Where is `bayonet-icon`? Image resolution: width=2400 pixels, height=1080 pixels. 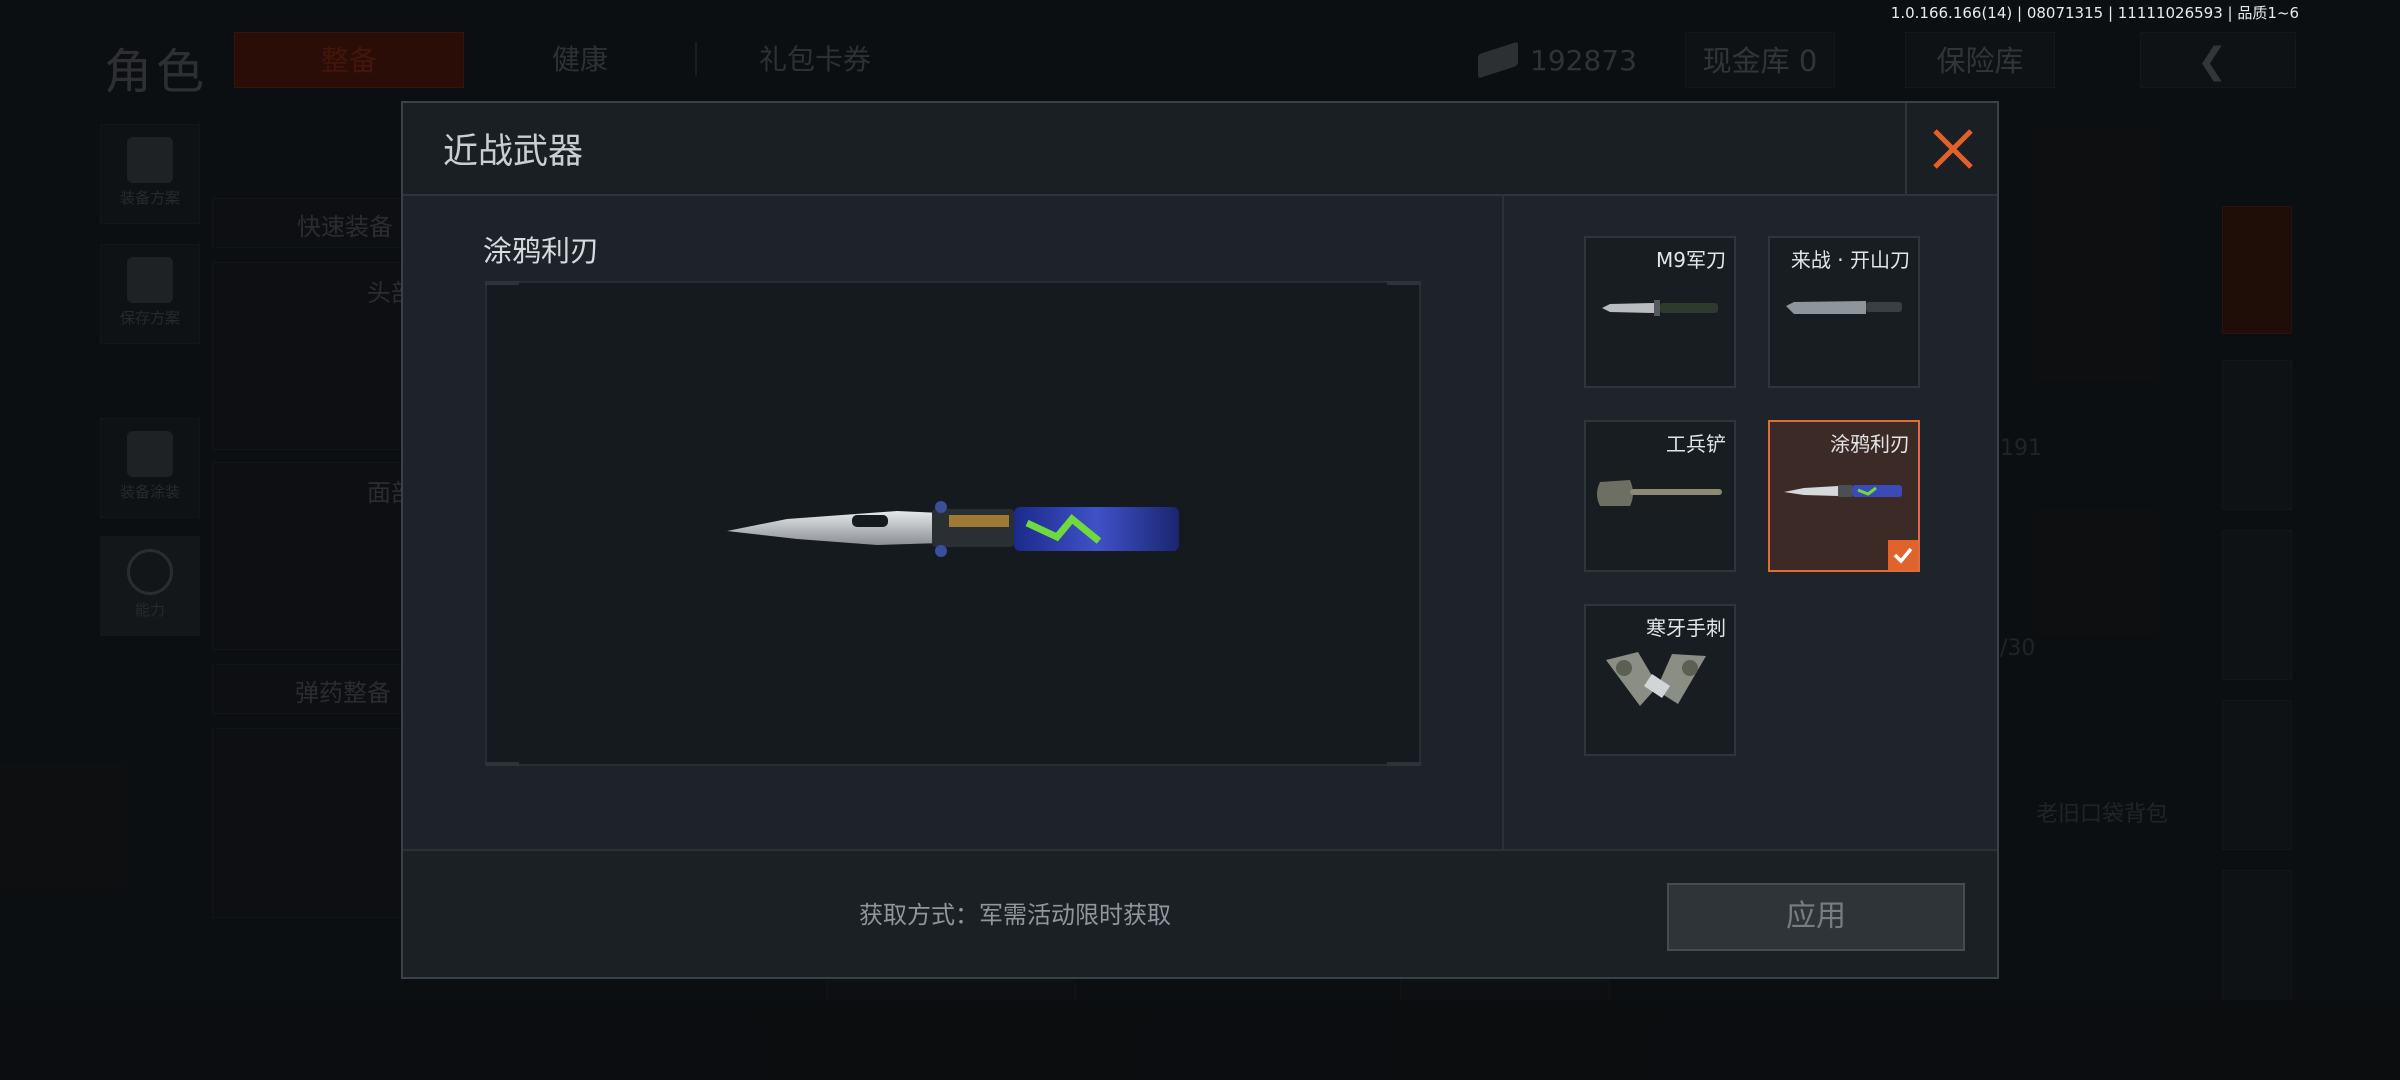 bayonet-icon is located at coordinates (1660, 308).